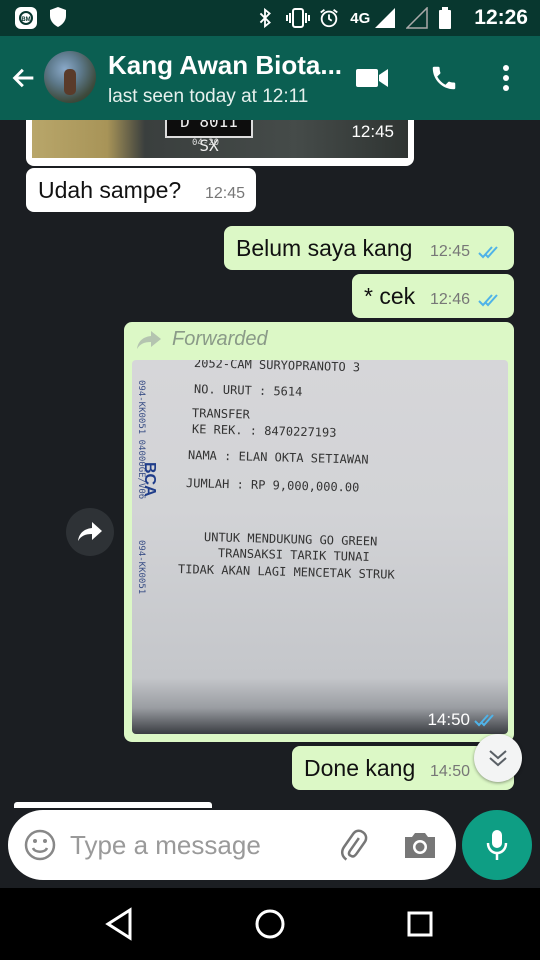 The image size is (540, 960). What do you see at coordinates (360, 768) in the screenshot?
I see `message-text: Done kang` at bounding box center [360, 768].